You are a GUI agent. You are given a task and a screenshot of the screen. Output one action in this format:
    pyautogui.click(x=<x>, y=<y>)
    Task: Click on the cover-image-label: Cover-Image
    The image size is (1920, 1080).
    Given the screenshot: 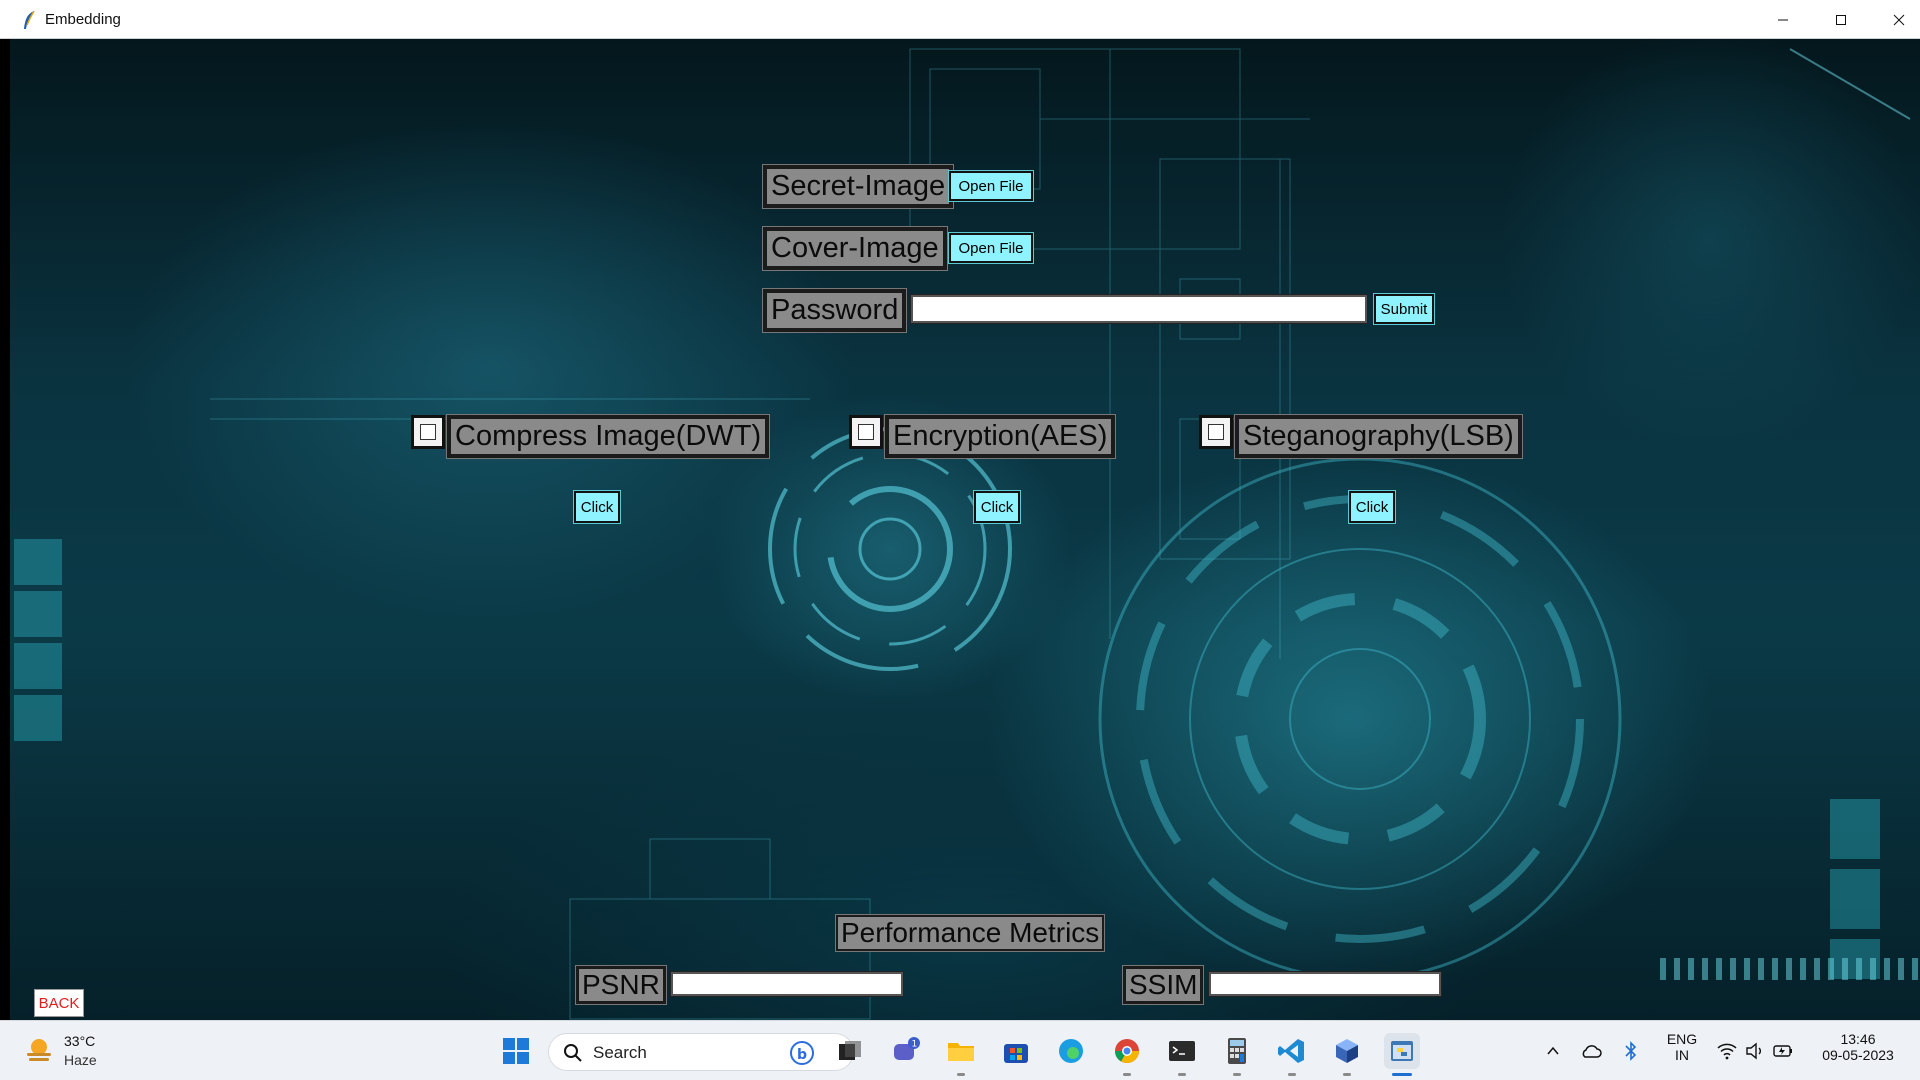 What is the action you would take?
    pyautogui.click(x=855, y=248)
    